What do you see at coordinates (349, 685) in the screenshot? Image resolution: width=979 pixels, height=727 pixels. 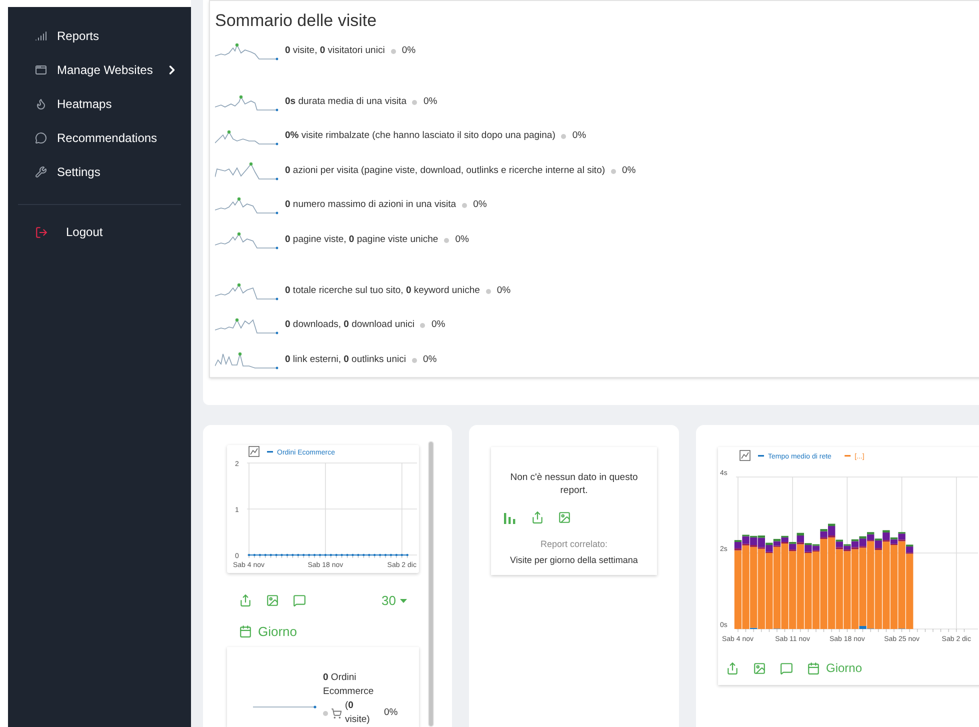 I see `metric-text: 0 Ordini Ecommerce` at bounding box center [349, 685].